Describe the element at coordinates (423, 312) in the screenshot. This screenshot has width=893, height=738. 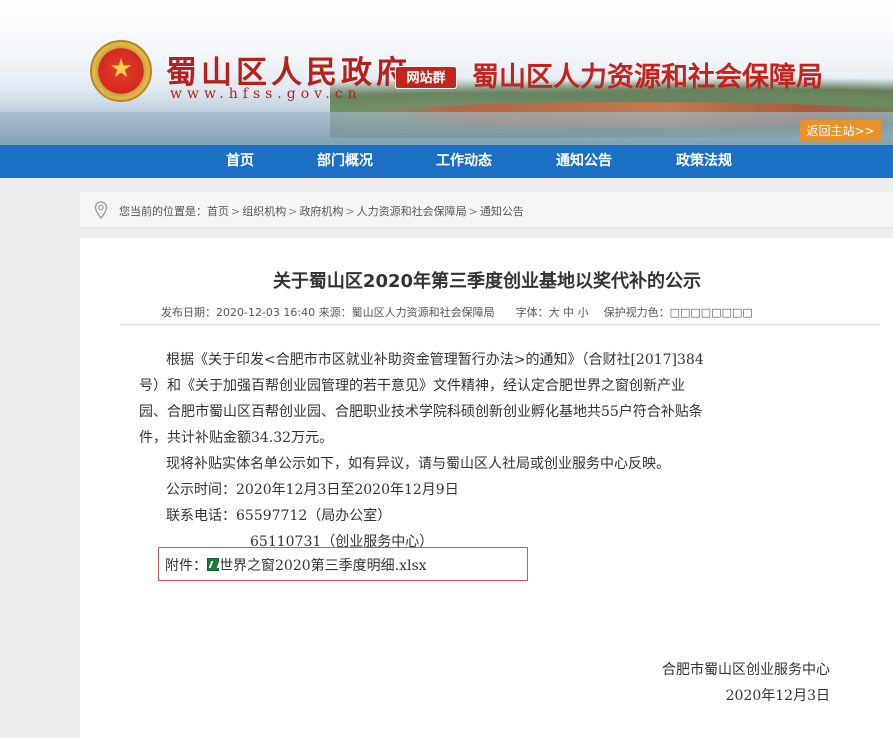
I see `source-value: 蜀山区人力资源和社会保障局` at that location.